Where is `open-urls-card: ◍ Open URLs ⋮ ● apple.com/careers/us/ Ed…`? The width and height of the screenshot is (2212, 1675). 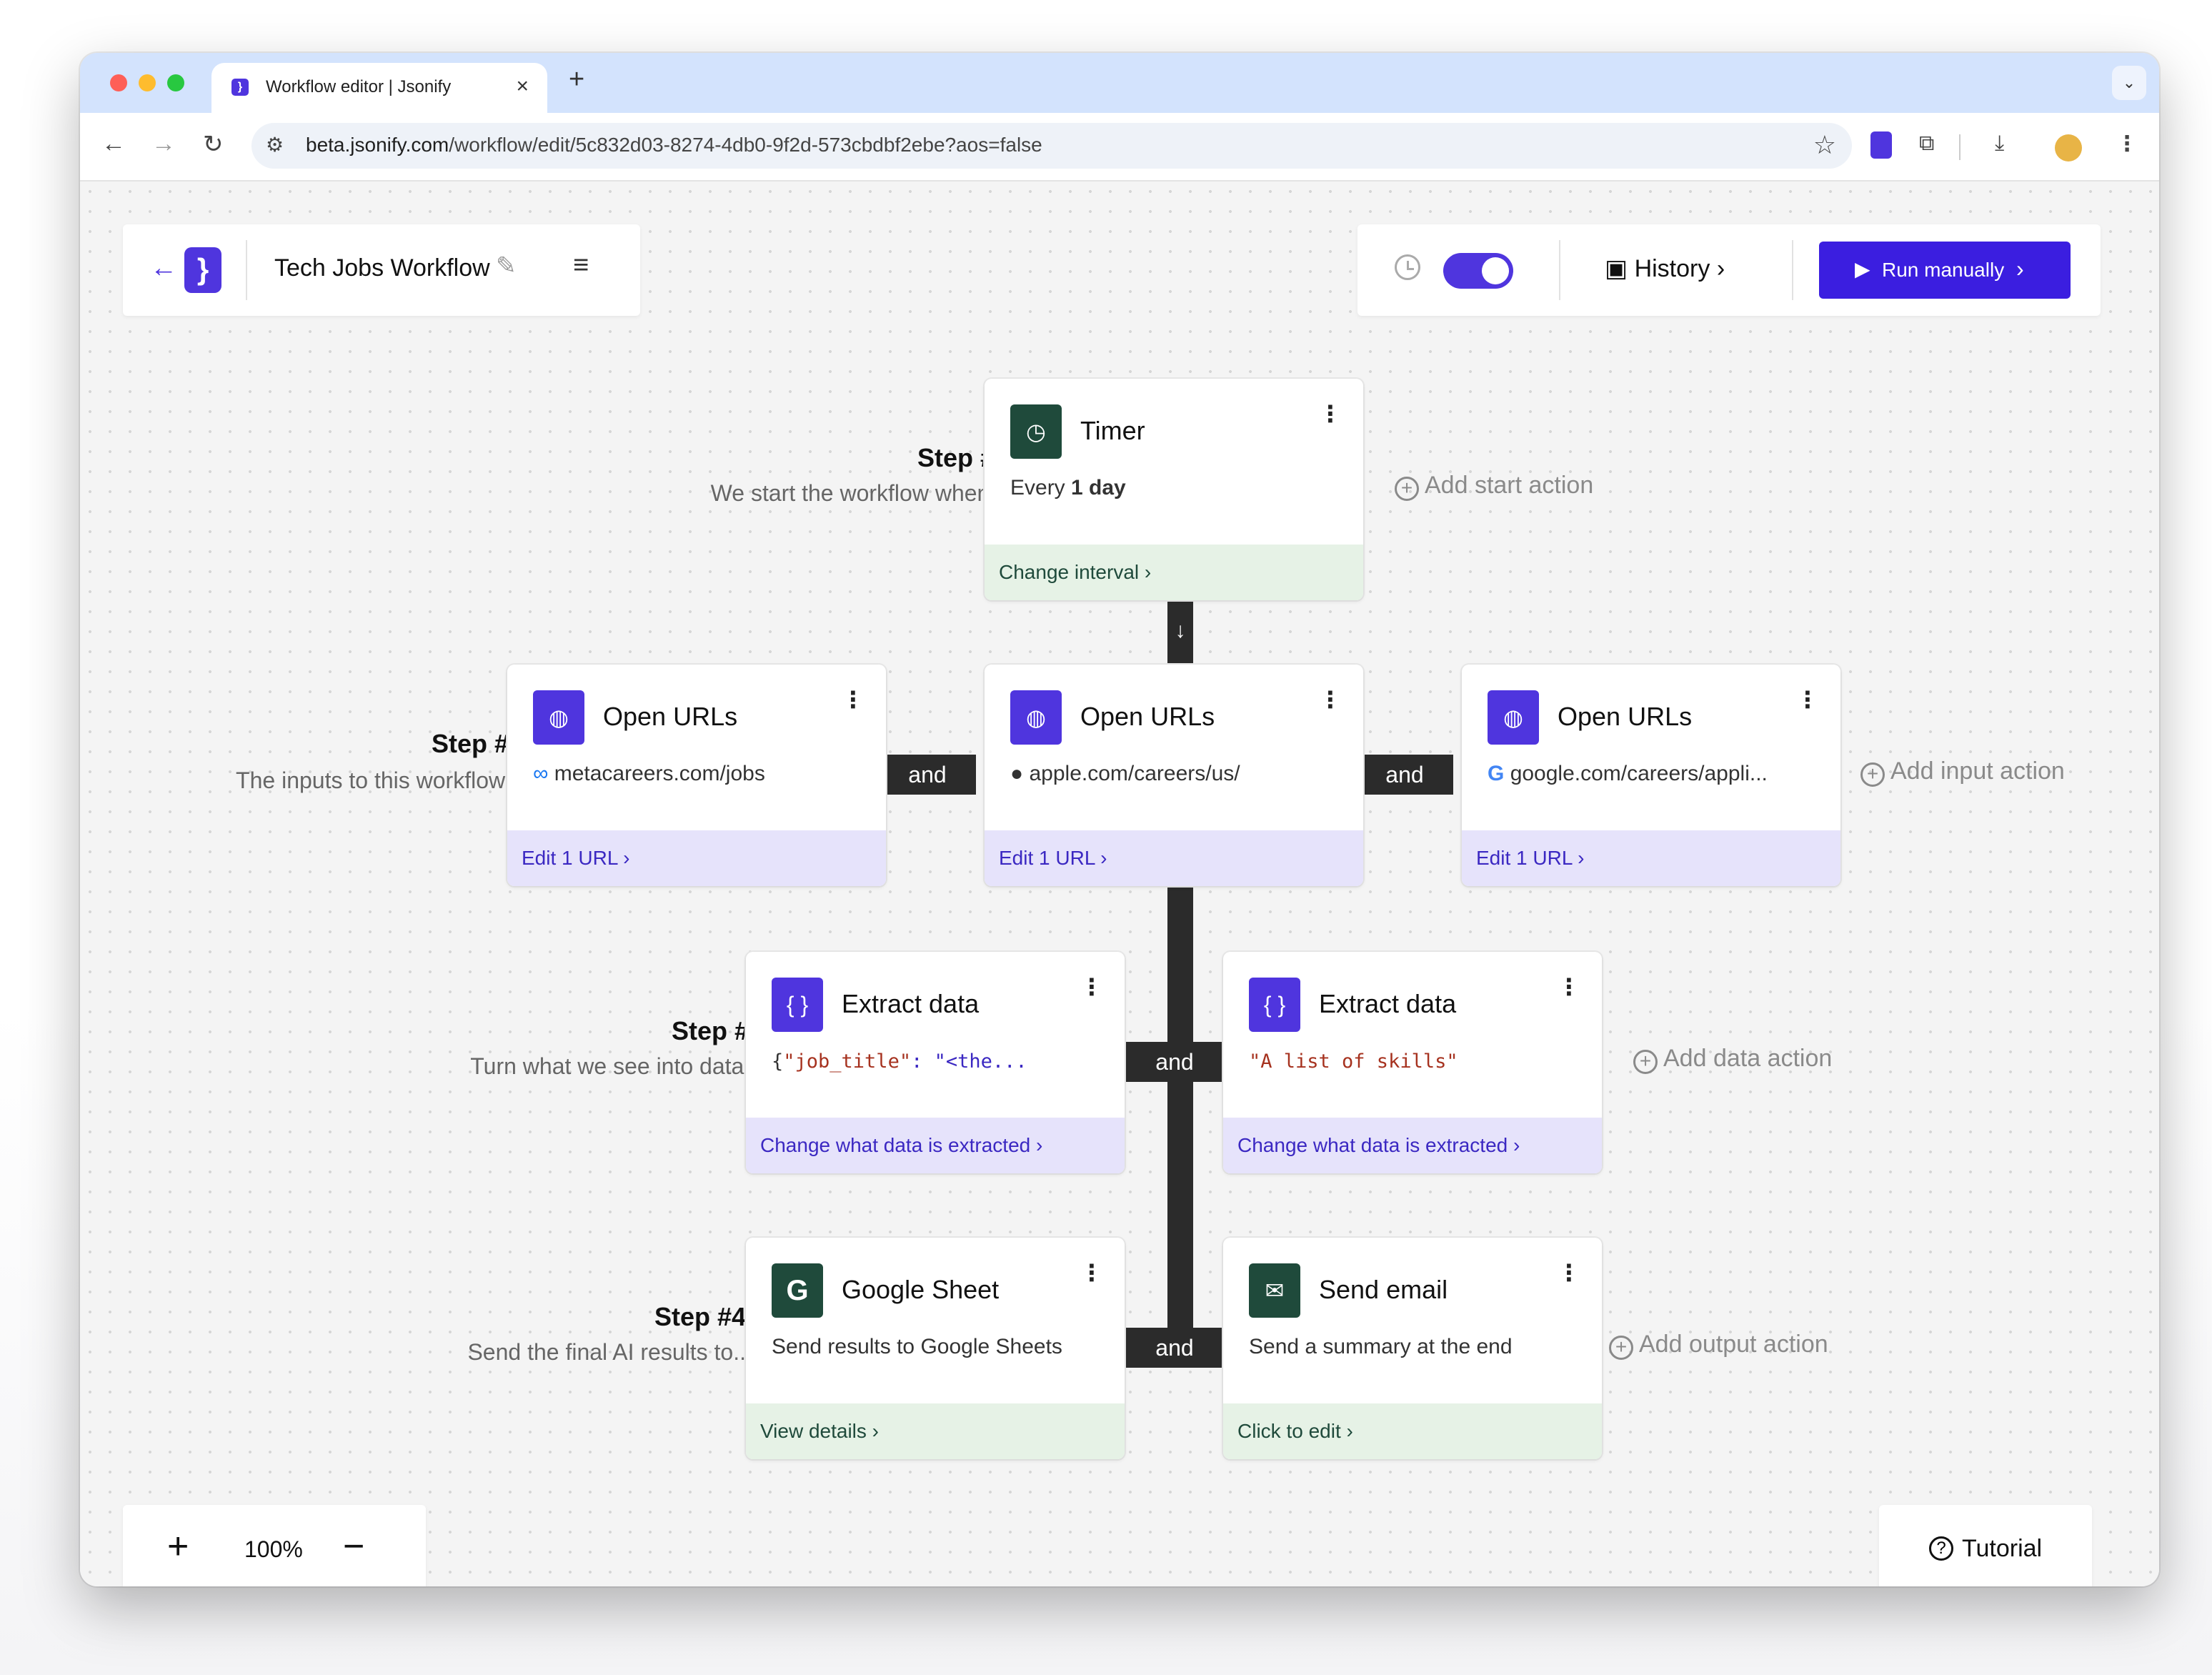
open-urls-card: ◍ Open URLs ⋮ ● apple.com/careers/us/ Ed… is located at coordinates (1174, 775).